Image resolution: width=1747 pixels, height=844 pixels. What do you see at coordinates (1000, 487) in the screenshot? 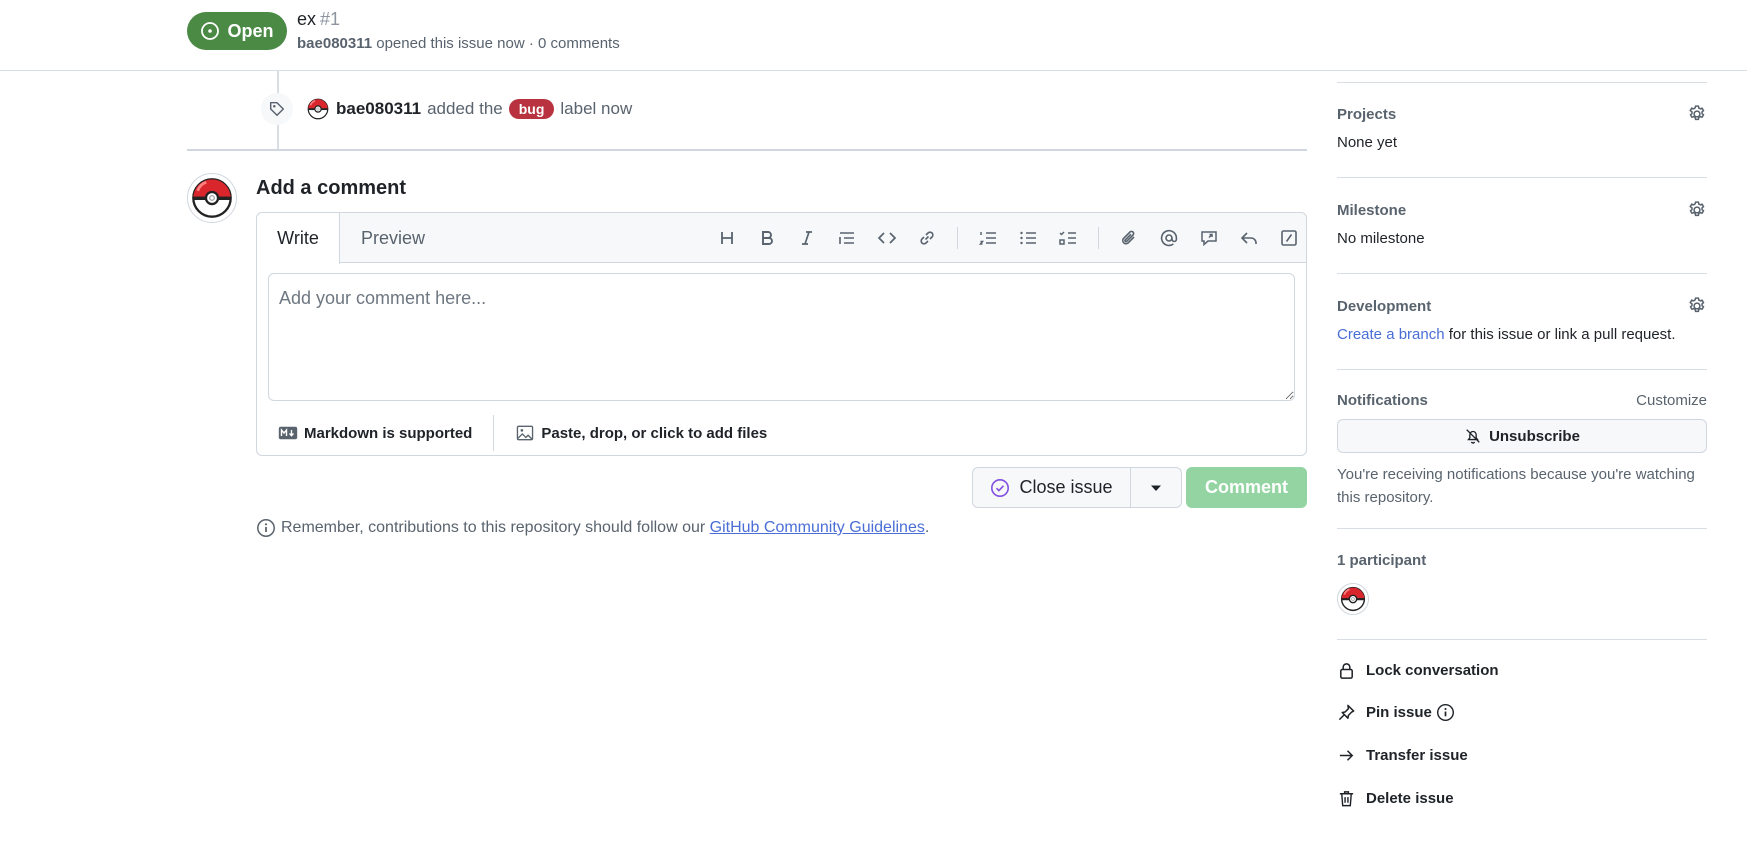
I see `check-circle-icon` at bounding box center [1000, 487].